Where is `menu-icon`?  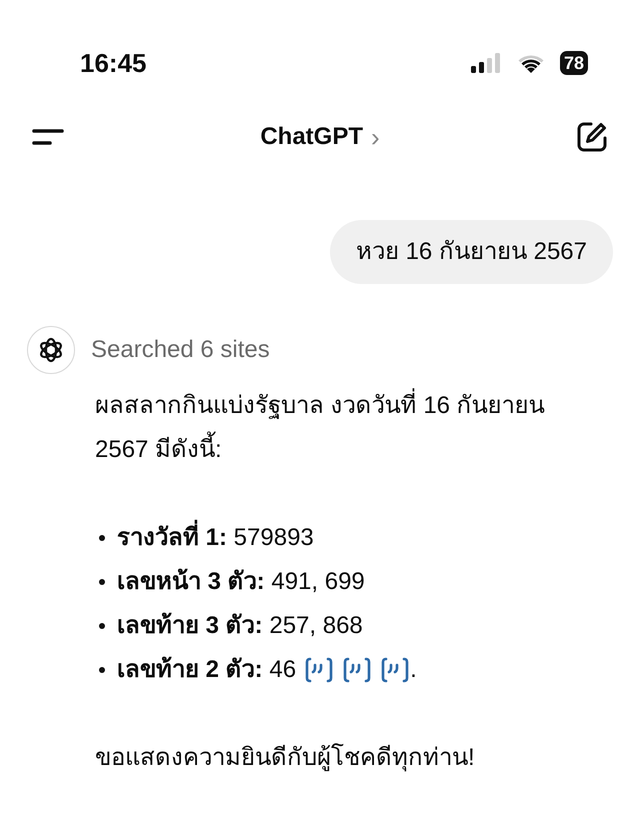
menu-icon is located at coordinates (48, 137).